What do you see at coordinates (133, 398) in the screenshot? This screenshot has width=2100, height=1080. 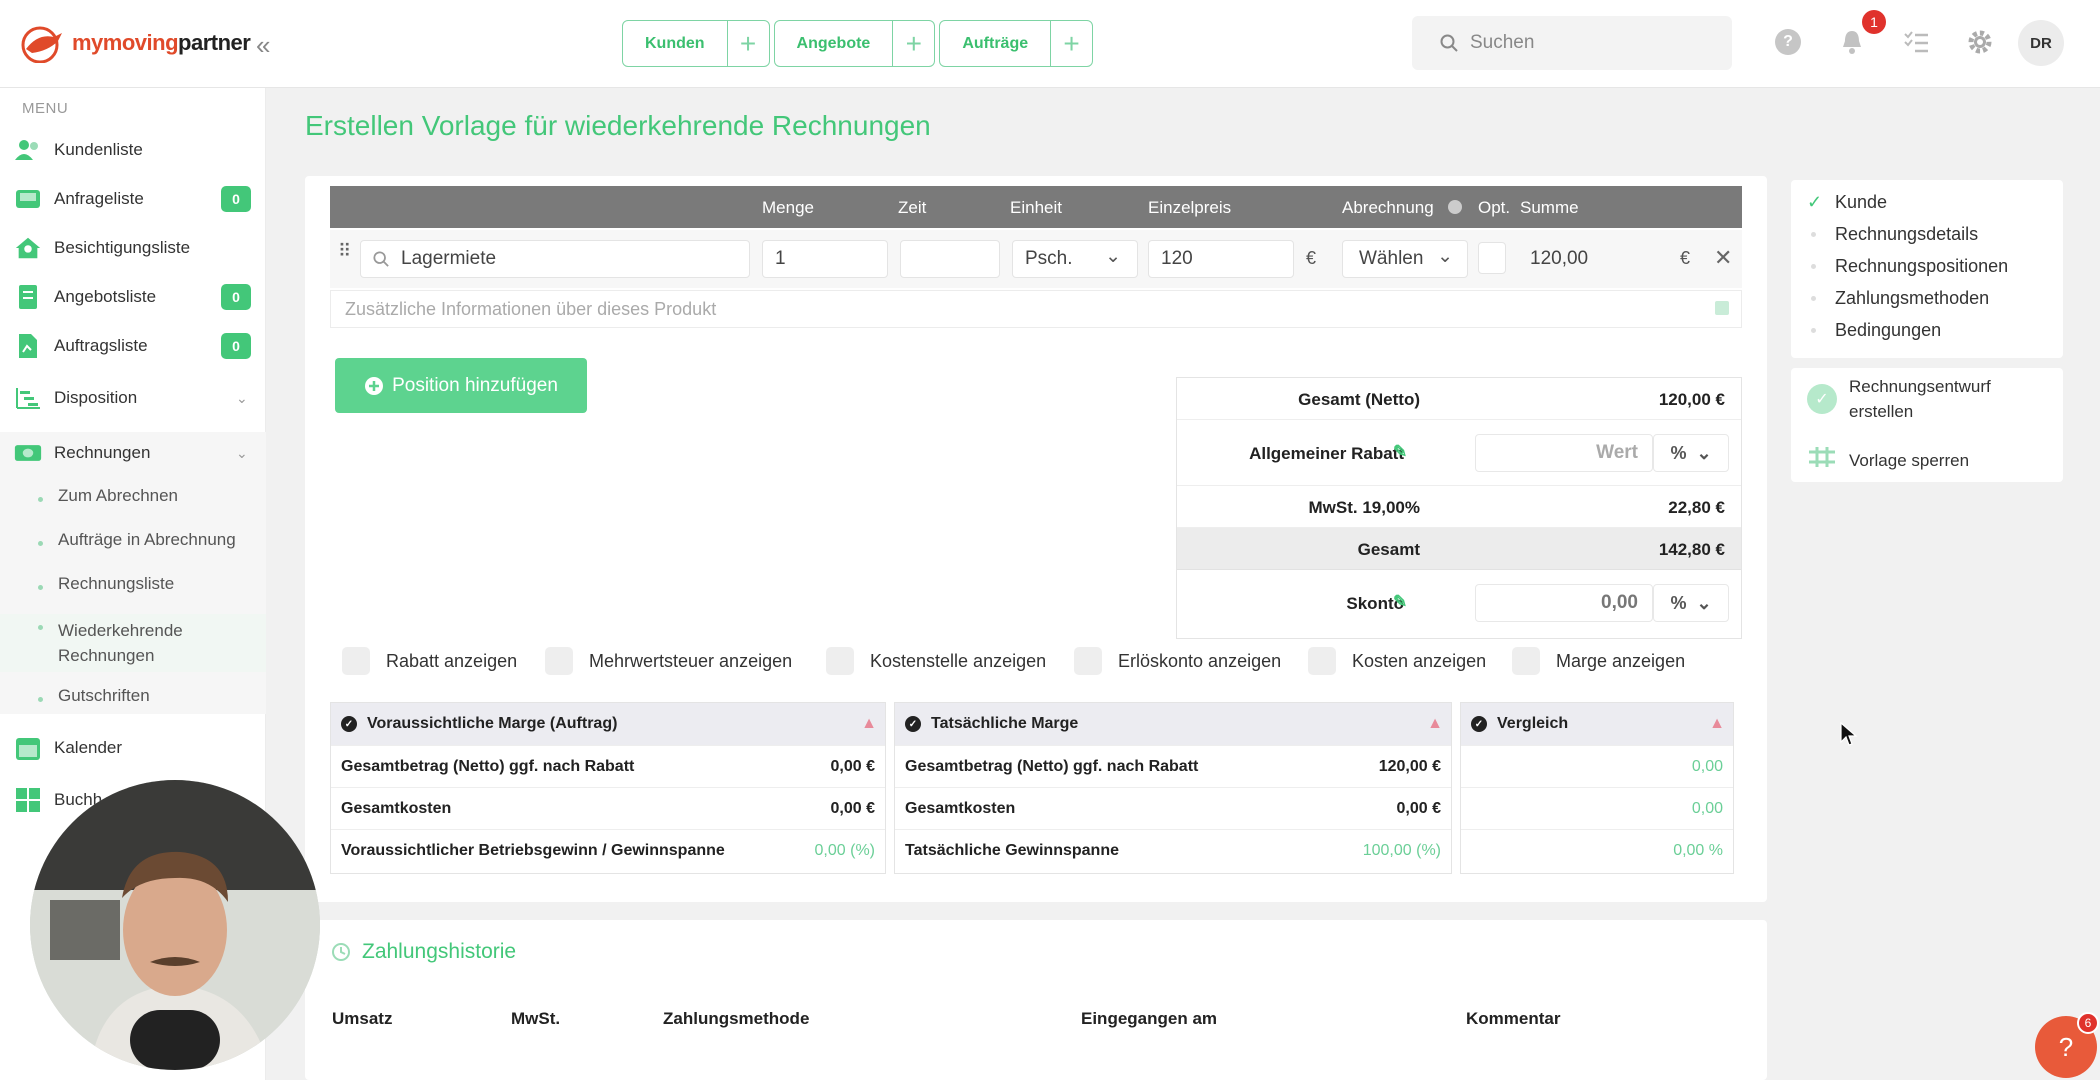 I see `sidebar-item-disposition: Disposition ⌄` at bounding box center [133, 398].